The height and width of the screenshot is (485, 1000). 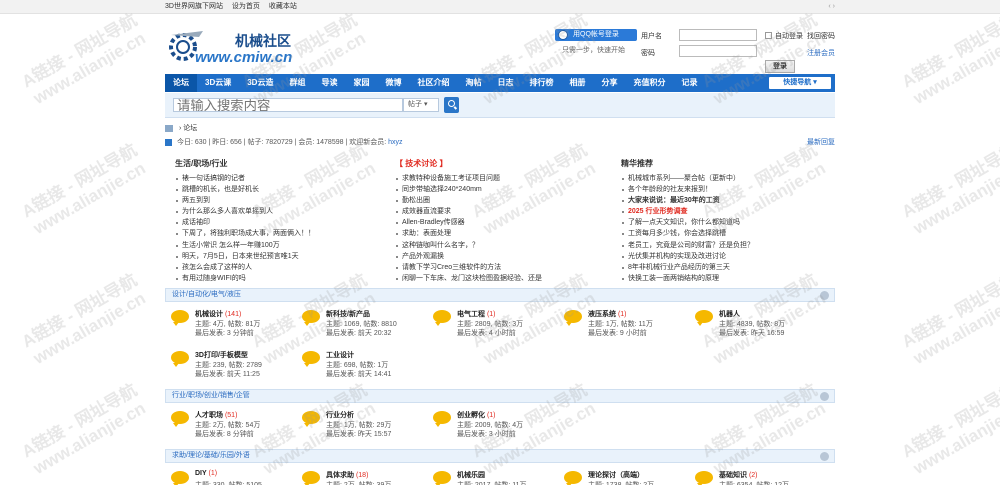 I want to click on thread-link: 2025 行业形势调查, so click(x=731, y=211).